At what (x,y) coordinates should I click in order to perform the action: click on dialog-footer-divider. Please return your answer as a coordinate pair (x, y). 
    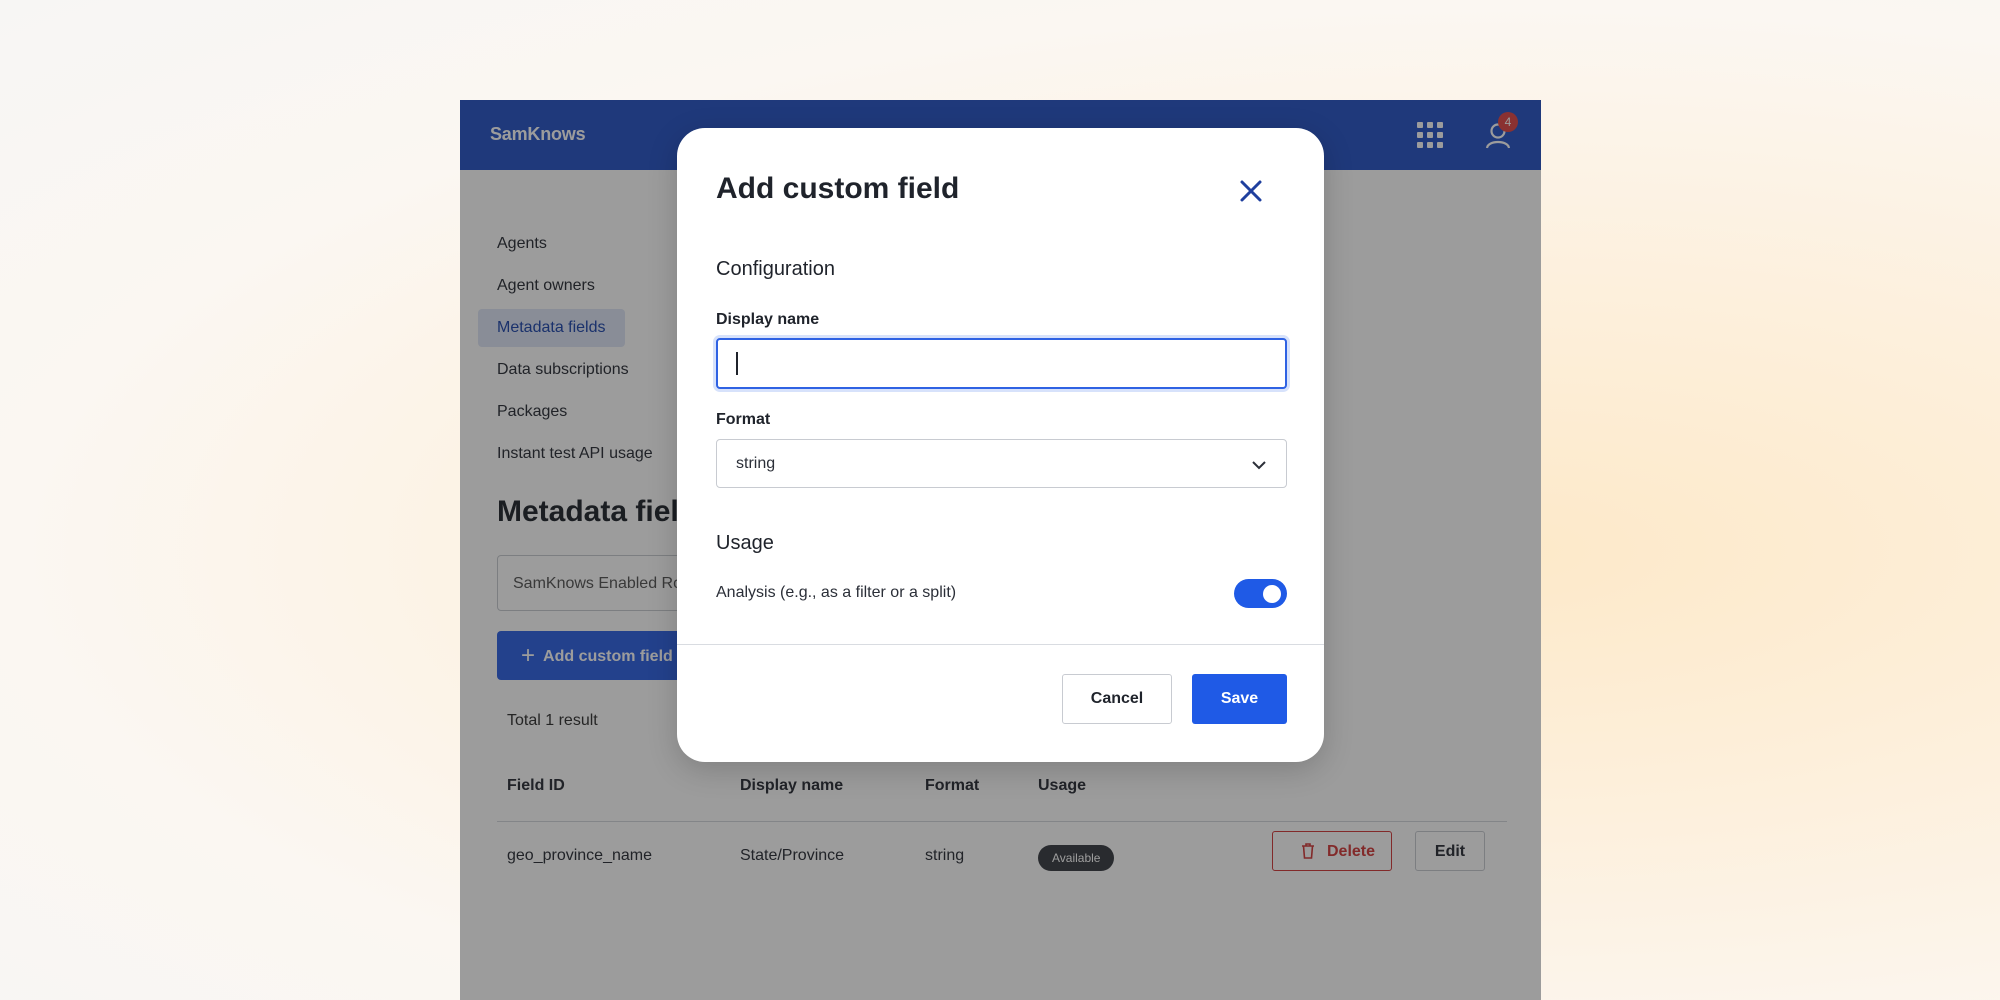
    Looking at the image, I should click on (1000, 644).